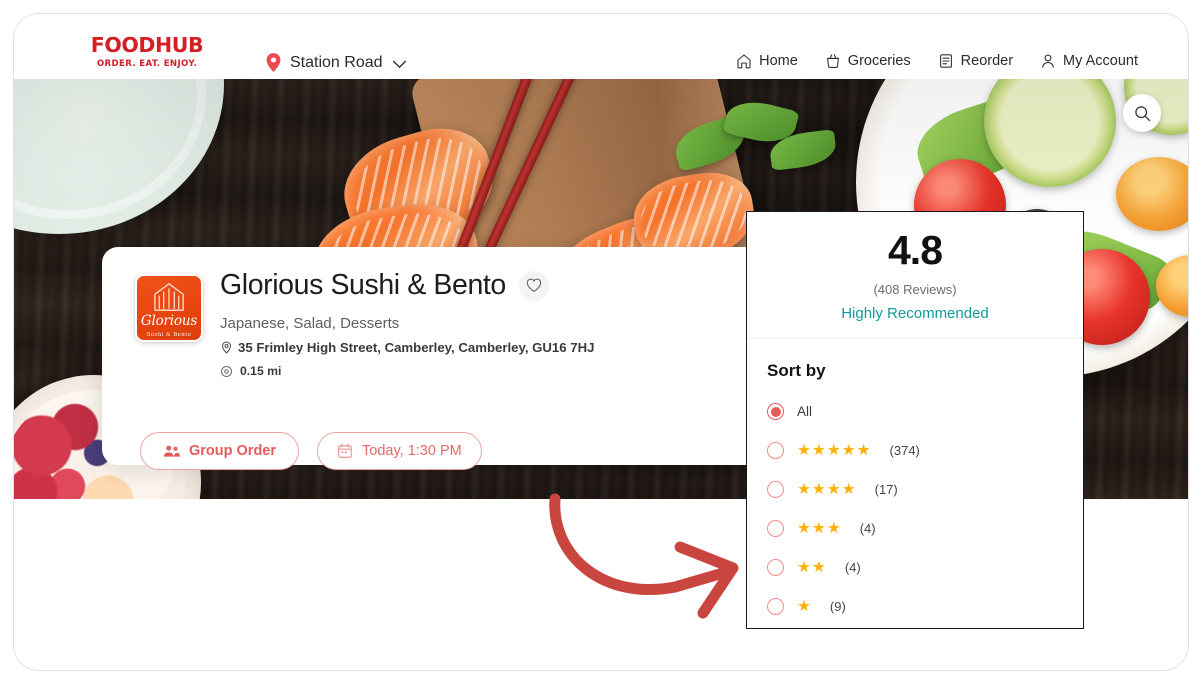 This screenshot has height=684, width=1202. What do you see at coordinates (147, 63) in the screenshot?
I see `logo-tagline: ORDER. EAT. ENJOY.` at bounding box center [147, 63].